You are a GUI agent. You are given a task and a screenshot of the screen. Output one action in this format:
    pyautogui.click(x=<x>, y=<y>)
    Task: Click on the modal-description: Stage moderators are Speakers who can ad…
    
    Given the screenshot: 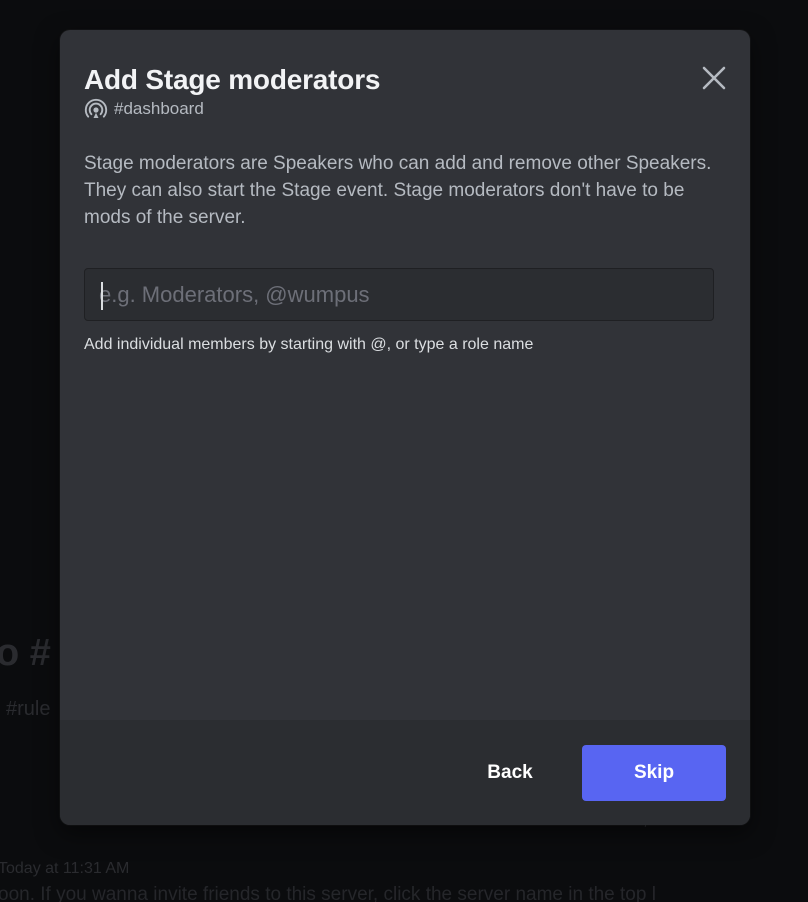 What is the action you would take?
    pyautogui.click(x=398, y=190)
    